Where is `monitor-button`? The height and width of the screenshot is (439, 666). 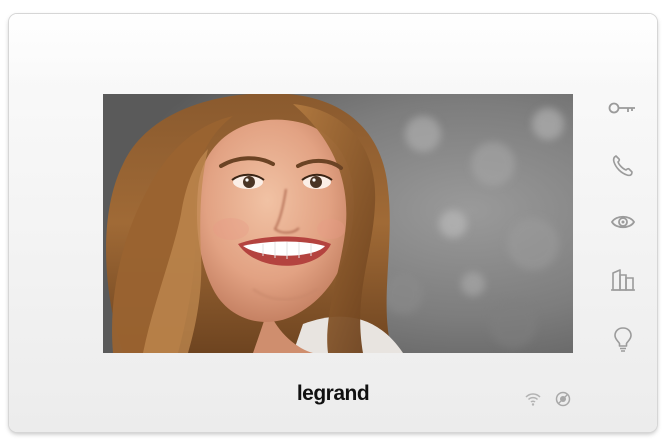 monitor-button is located at coordinates (623, 222).